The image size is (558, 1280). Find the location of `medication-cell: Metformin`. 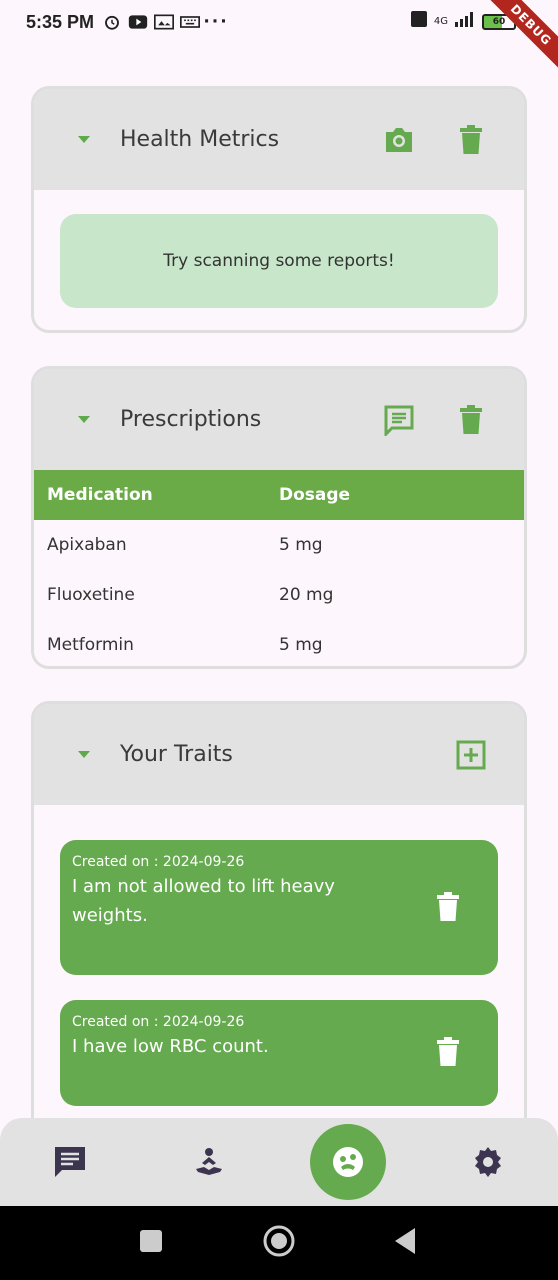

medication-cell: Metformin is located at coordinates (90, 645).